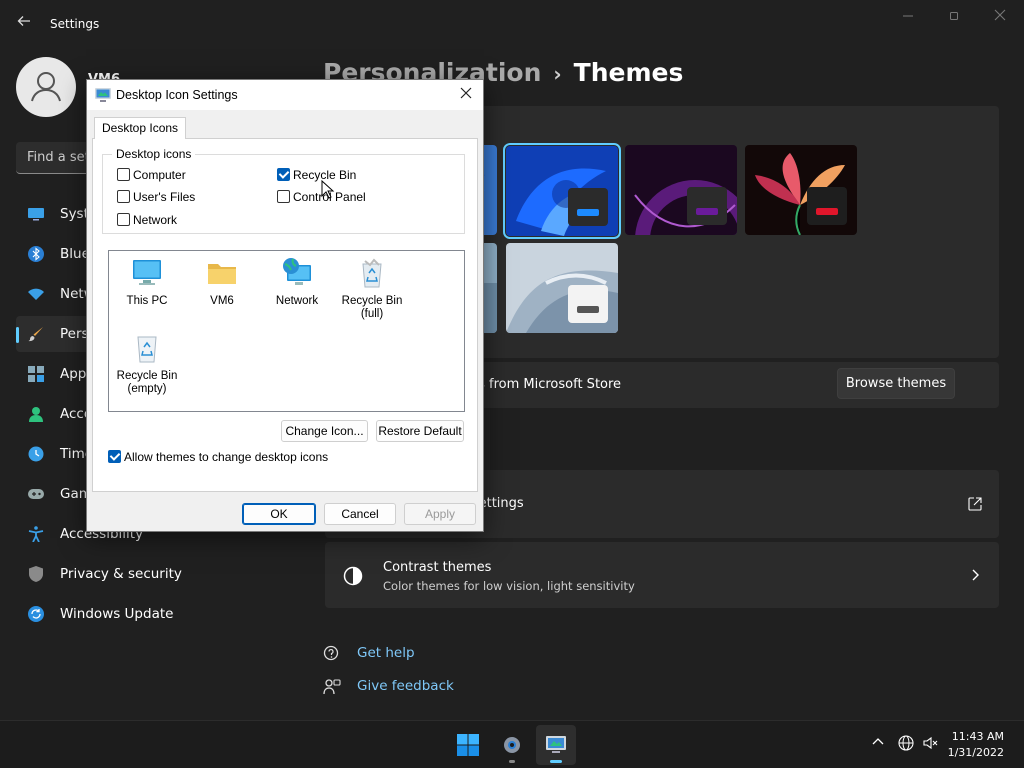  I want to click on windows-logo-icon, so click(468, 745).